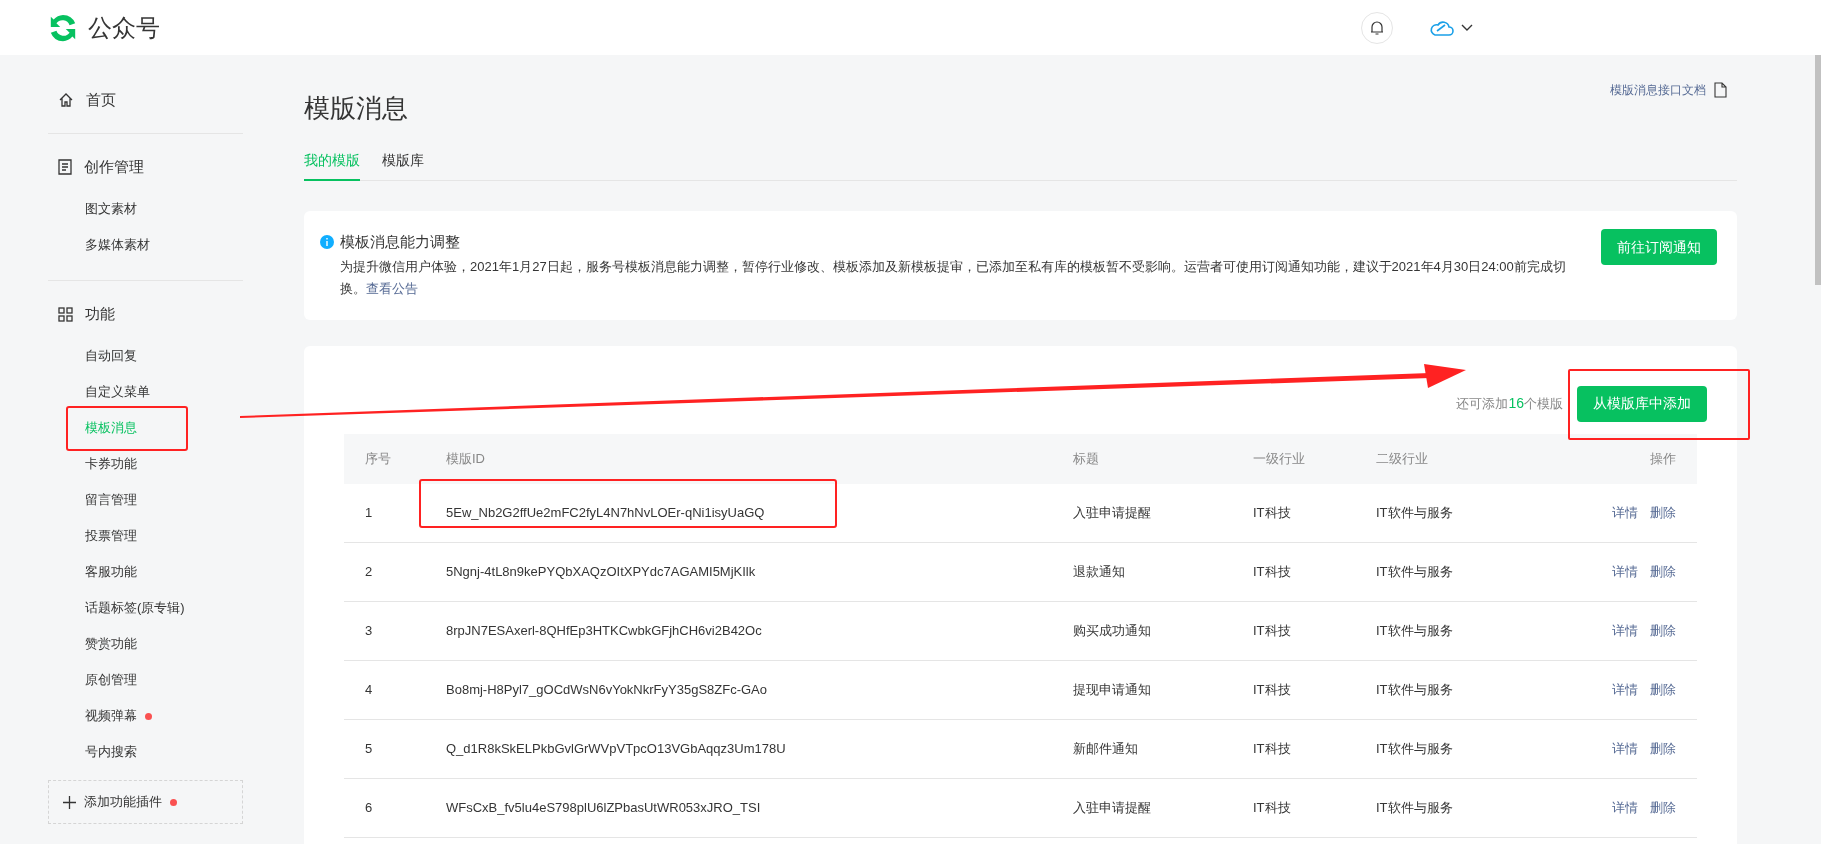  Describe the element at coordinates (1099, 571) in the screenshot. I see `table-cell-text: 退款通知` at that location.